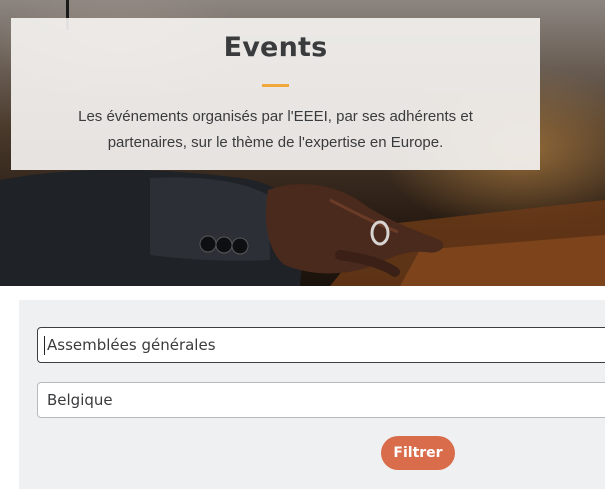  I want to click on country-select: Belgique, so click(321, 400).